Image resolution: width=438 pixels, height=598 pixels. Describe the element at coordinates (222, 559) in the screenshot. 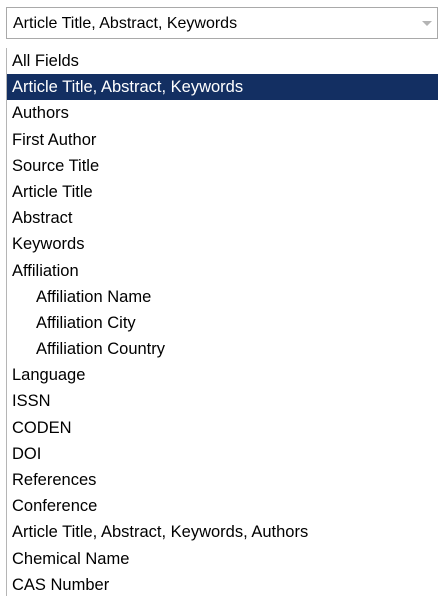

I see `option-chemical-name: Chemical Name` at that location.